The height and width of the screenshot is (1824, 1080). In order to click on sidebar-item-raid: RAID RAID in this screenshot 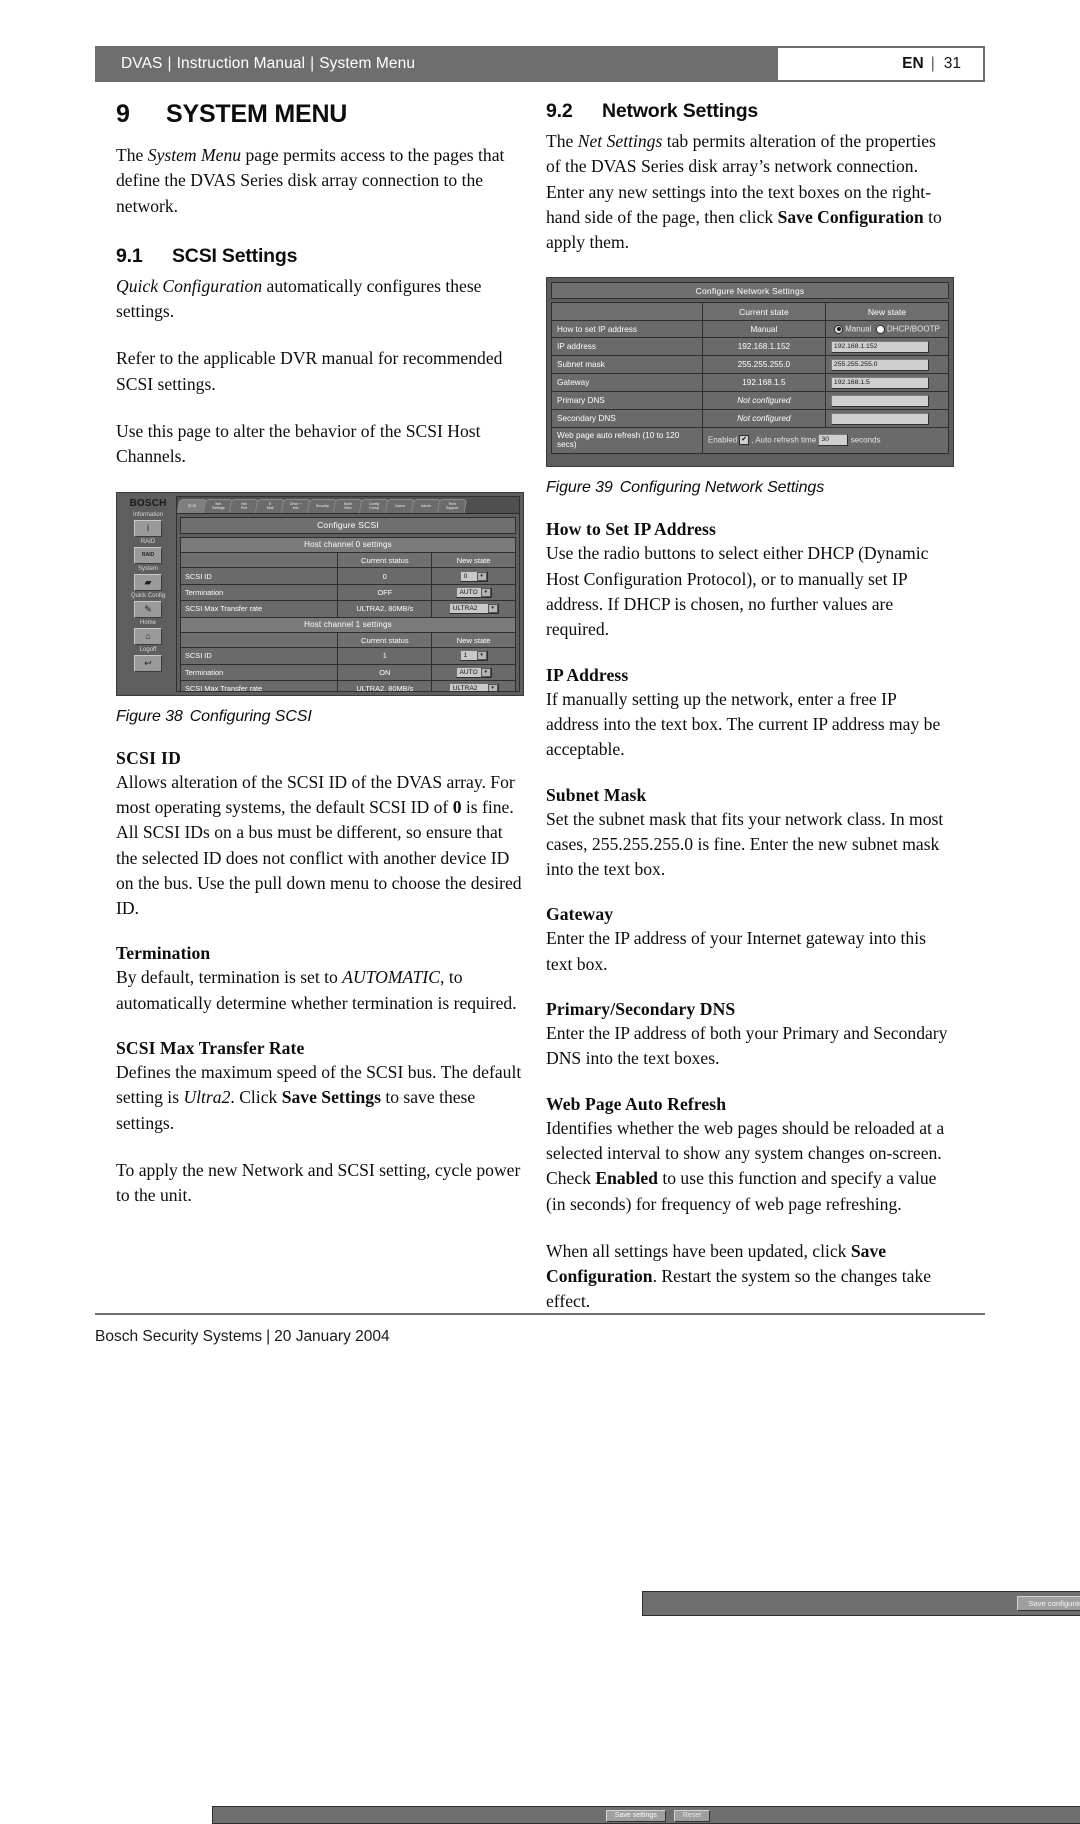, I will do `click(148, 551)`.